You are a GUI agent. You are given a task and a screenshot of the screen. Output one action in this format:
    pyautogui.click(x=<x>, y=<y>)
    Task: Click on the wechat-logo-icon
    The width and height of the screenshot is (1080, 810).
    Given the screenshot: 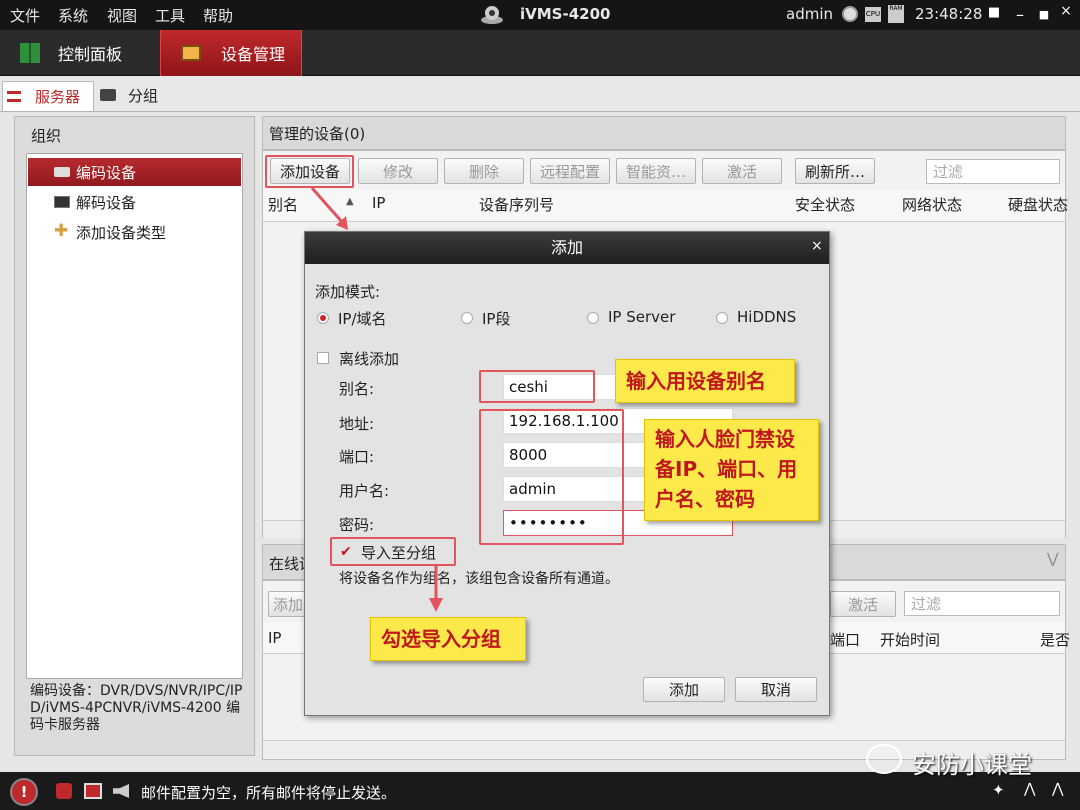 What is the action you would take?
    pyautogui.click(x=884, y=759)
    